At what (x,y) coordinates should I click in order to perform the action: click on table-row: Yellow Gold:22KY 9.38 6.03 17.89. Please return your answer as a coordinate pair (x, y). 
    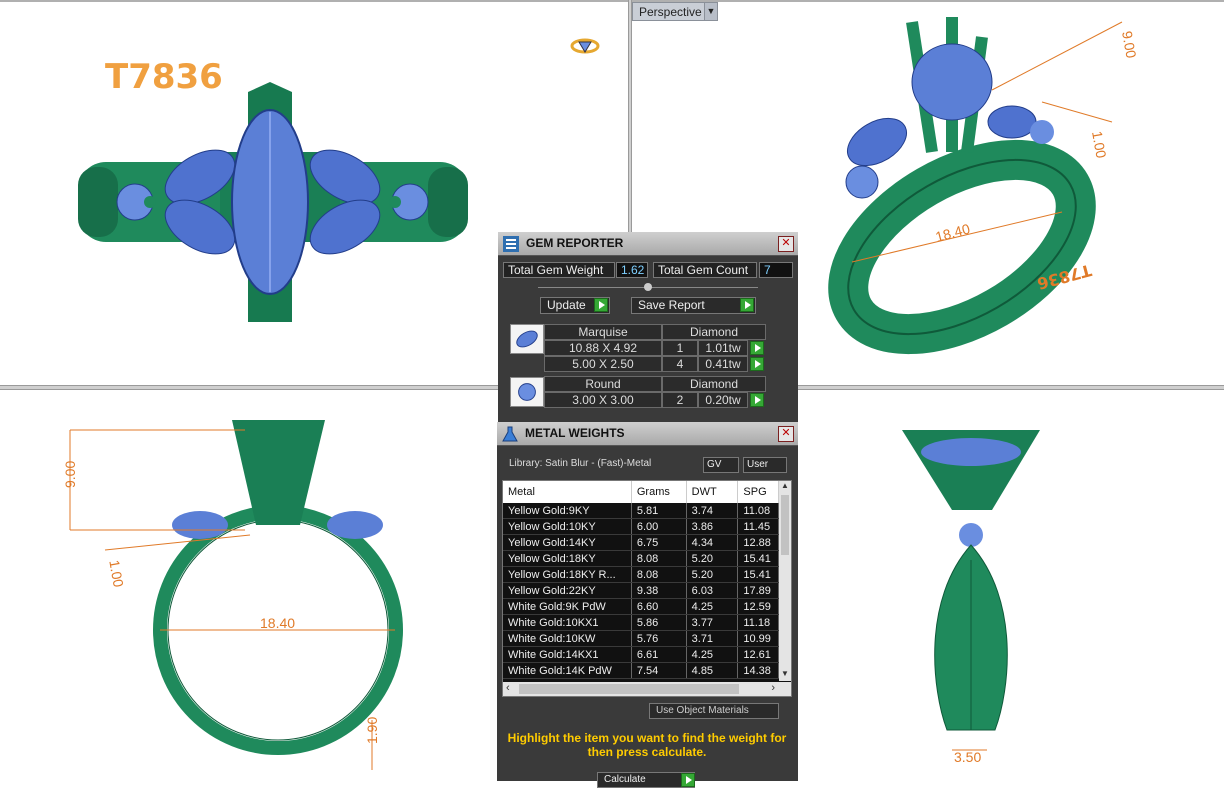
    Looking at the image, I should click on (641, 590).